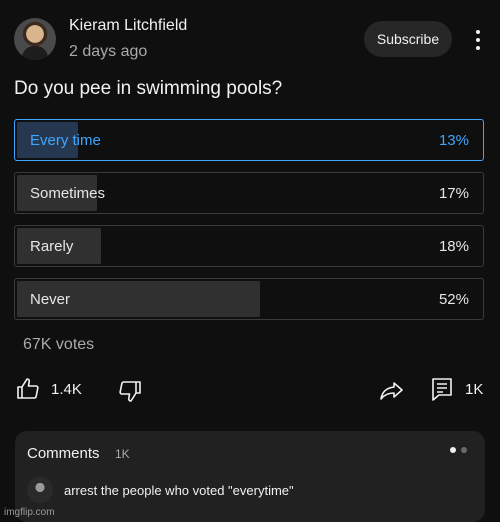 Image resolution: width=500 pixels, height=522 pixels. I want to click on poll-option-percent: 52%, so click(453, 299).